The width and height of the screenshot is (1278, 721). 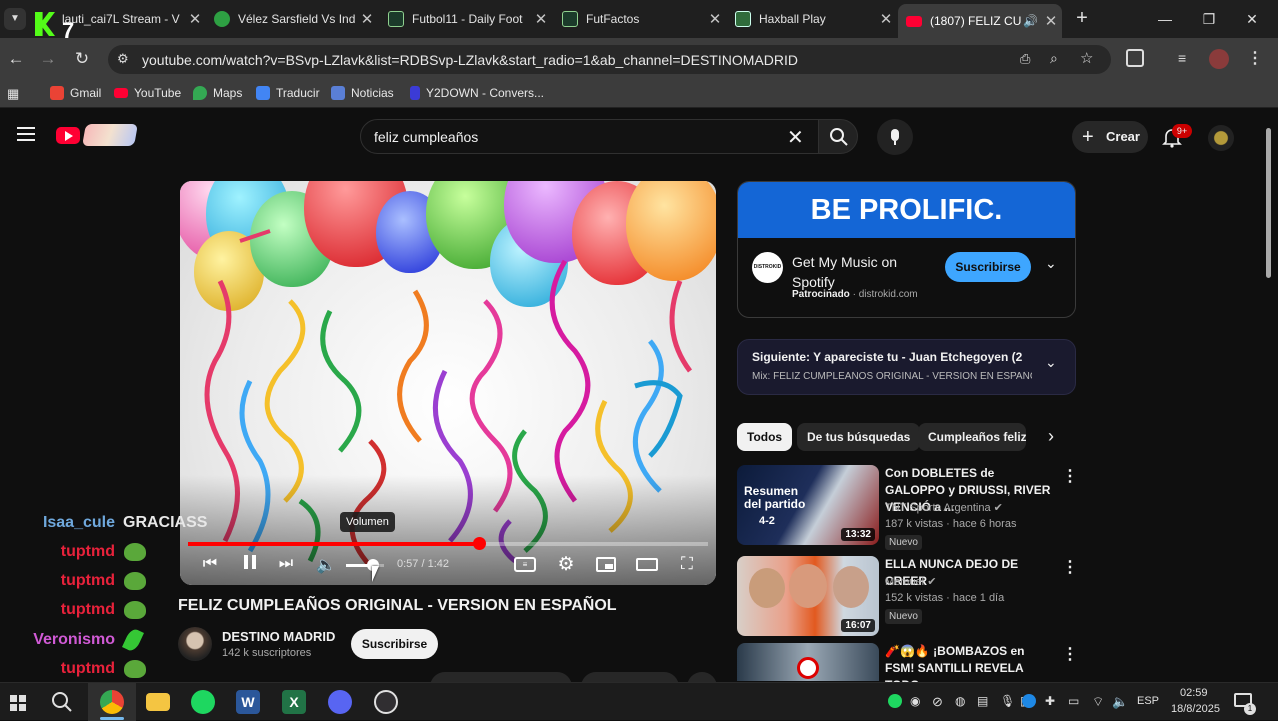 What do you see at coordinates (13, 94) in the screenshot?
I see `apps-grid-icon: ▦` at bounding box center [13, 94].